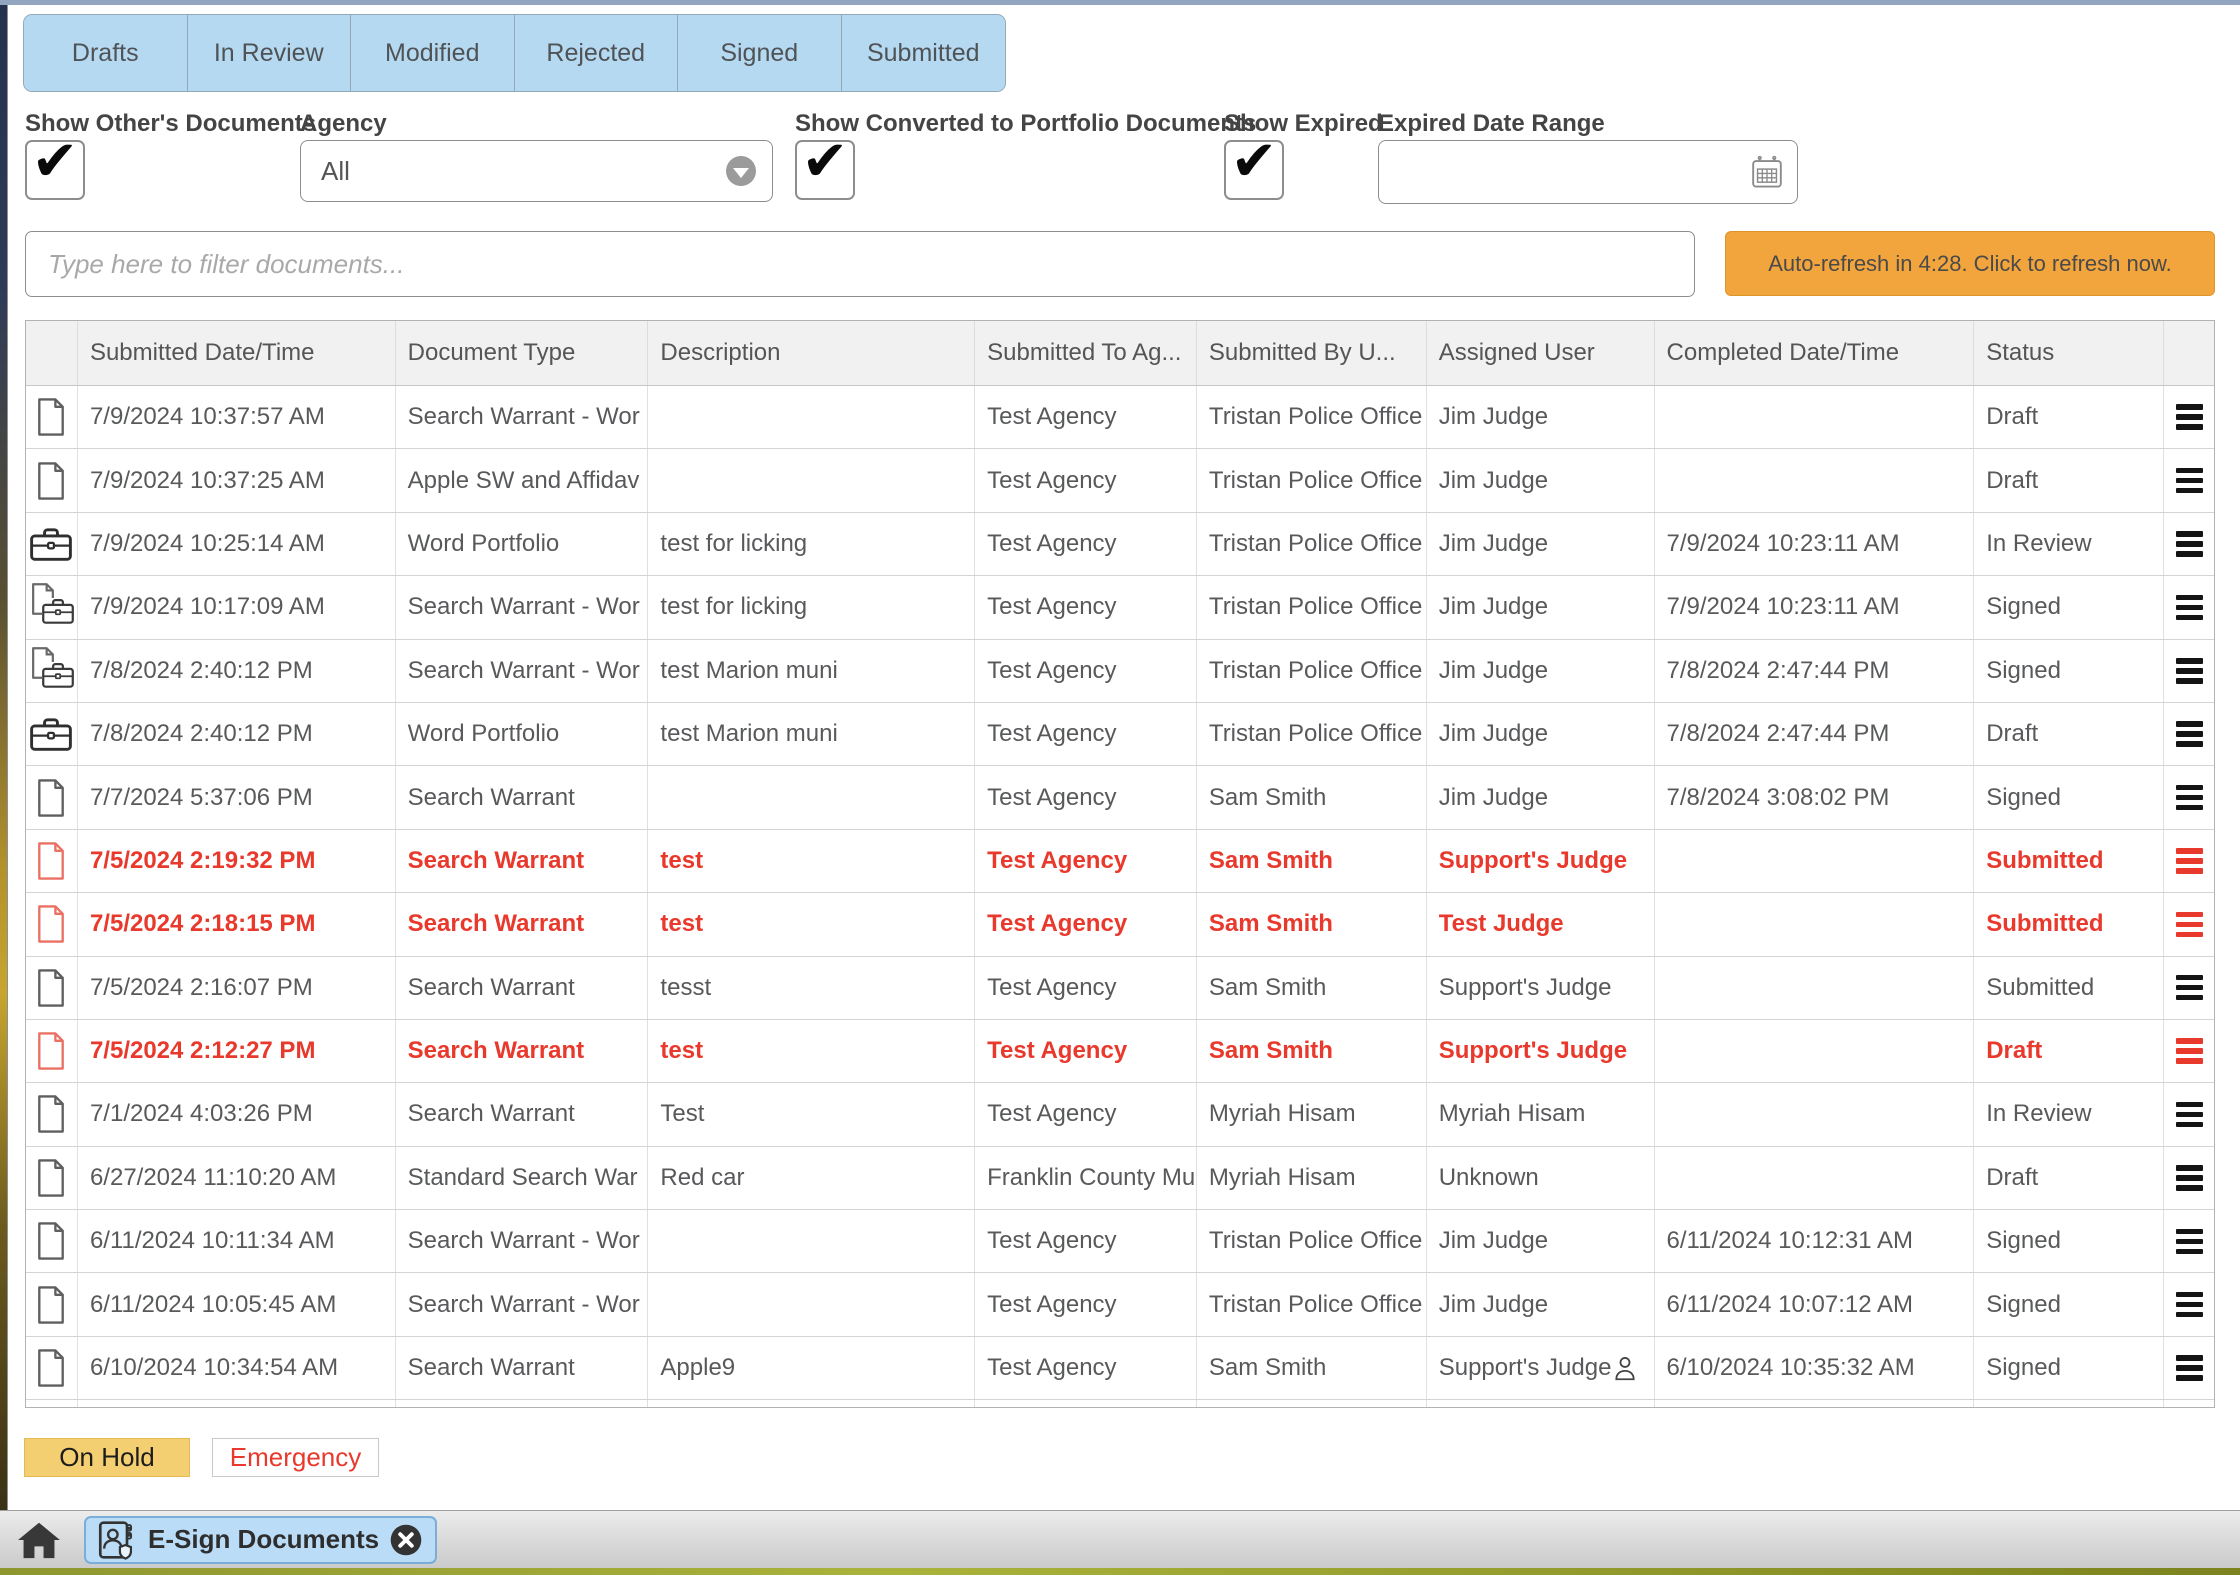 The height and width of the screenshot is (1575, 2240). I want to click on document-briefcase-icon, so click(52, 670).